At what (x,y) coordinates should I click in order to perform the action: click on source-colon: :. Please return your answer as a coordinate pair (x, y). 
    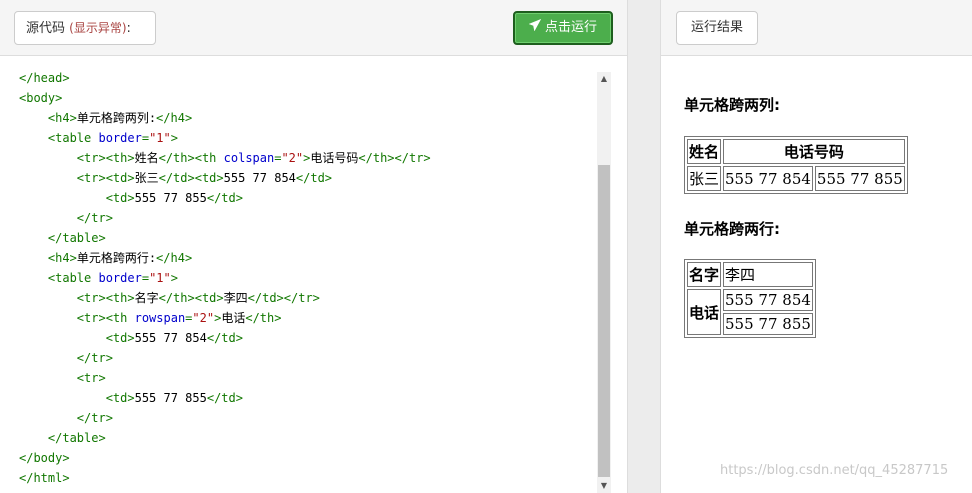
    Looking at the image, I should click on (128, 28).